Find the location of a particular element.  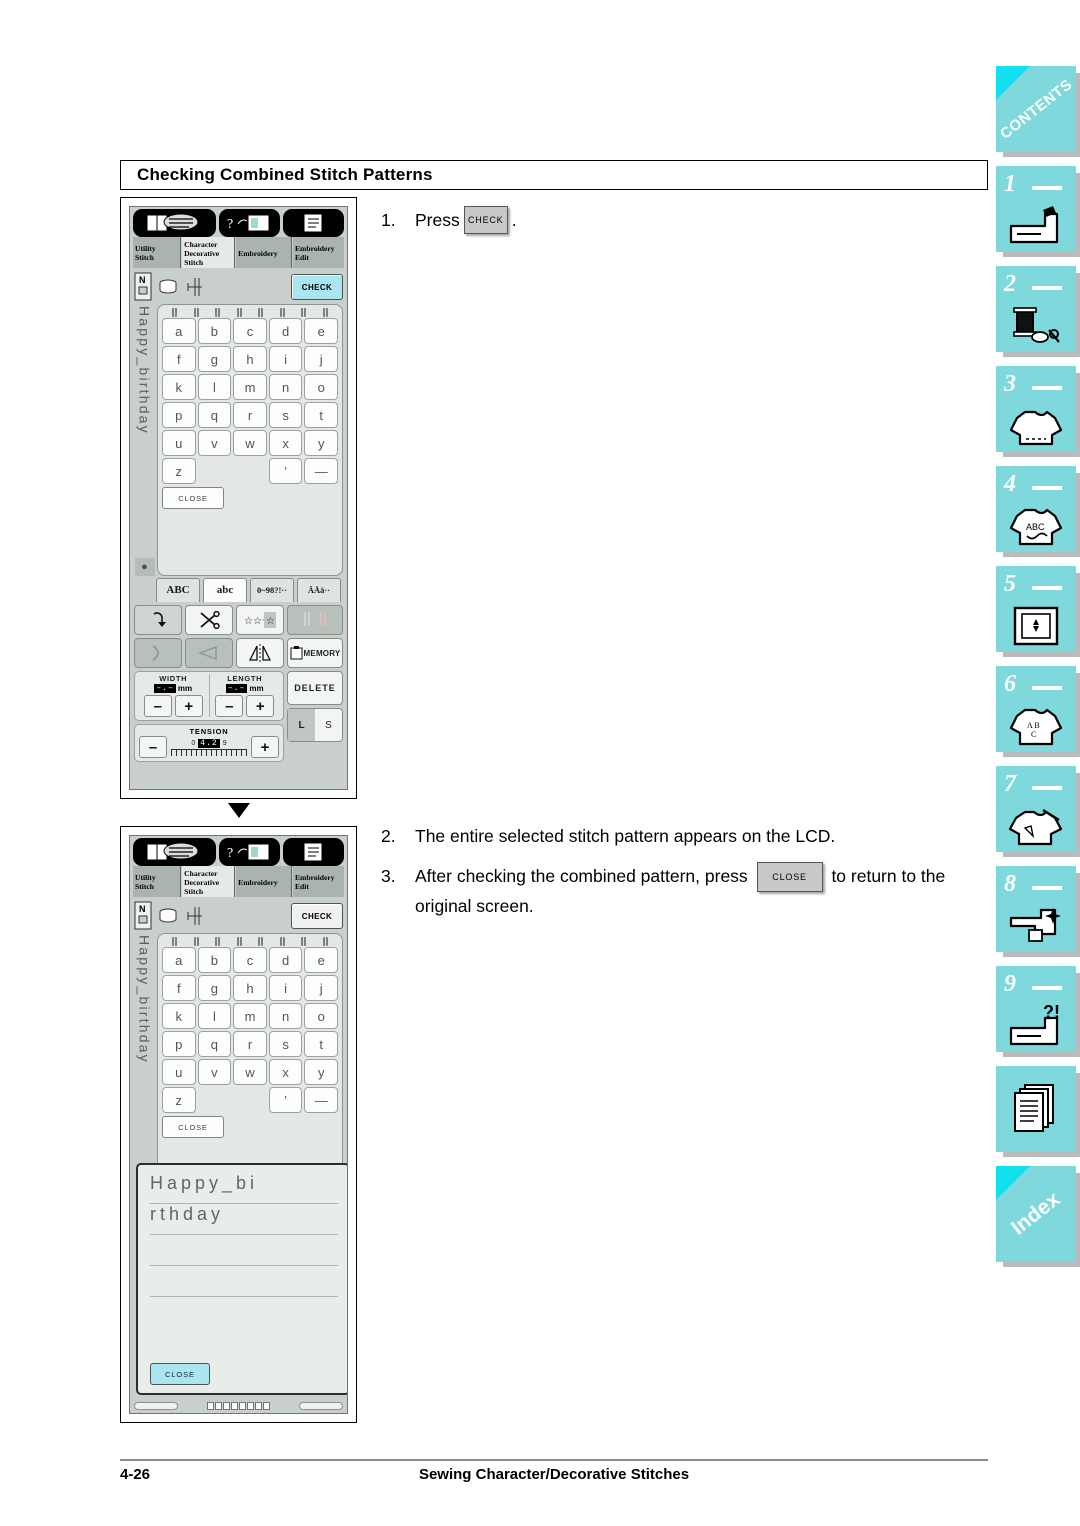

scroll-left-pill is located at coordinates (156, 1405).